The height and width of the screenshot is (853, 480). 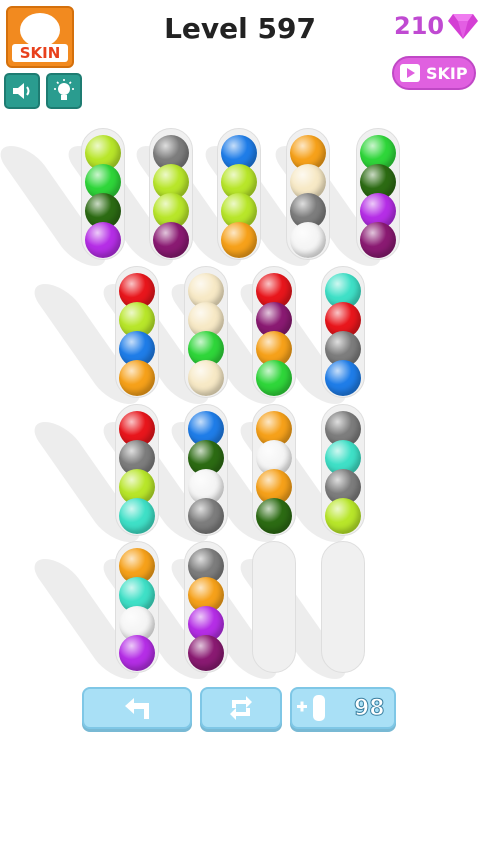 I want to click on add-tube-count: 98, so click(x=370, y=708).